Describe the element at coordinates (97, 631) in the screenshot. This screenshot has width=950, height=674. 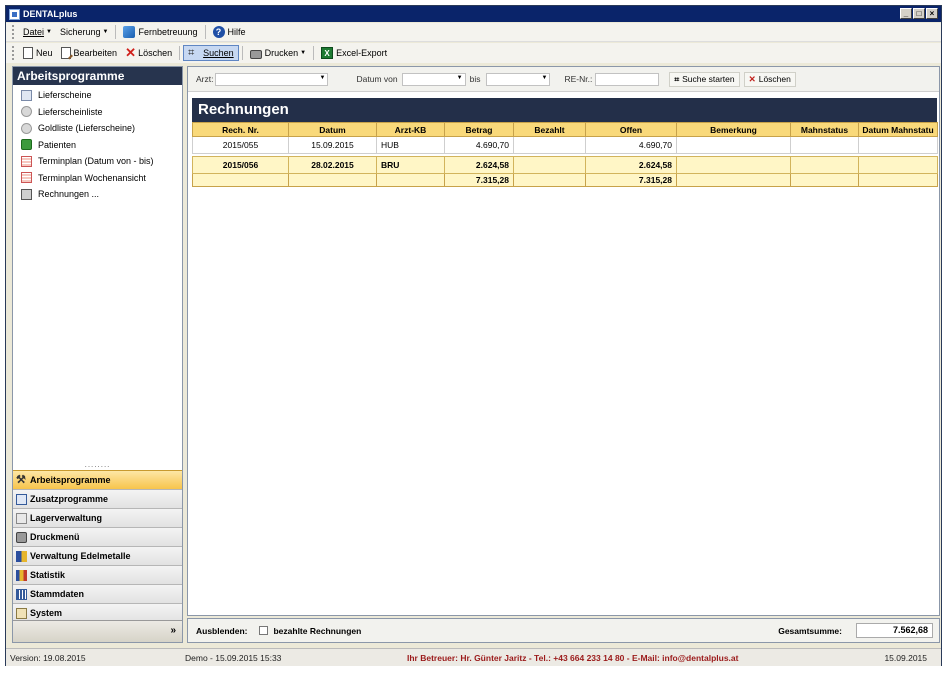
I see `nav-more-button: »` at that location.